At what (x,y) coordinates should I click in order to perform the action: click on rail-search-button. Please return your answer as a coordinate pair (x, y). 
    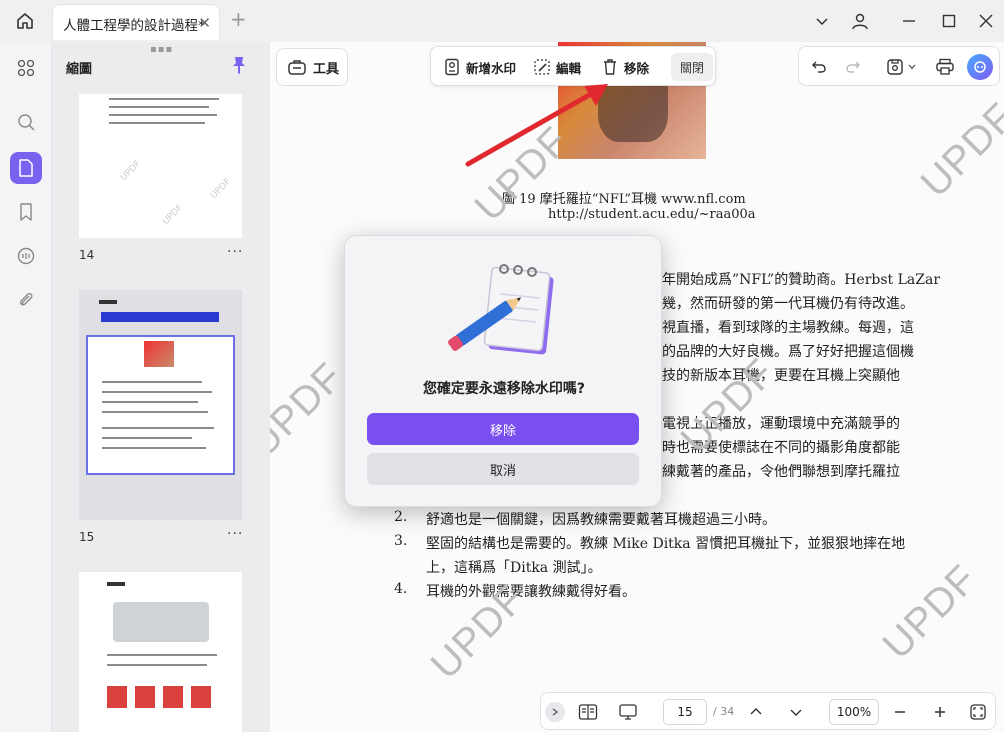
    Looking at the image, I should click on (26, 122).